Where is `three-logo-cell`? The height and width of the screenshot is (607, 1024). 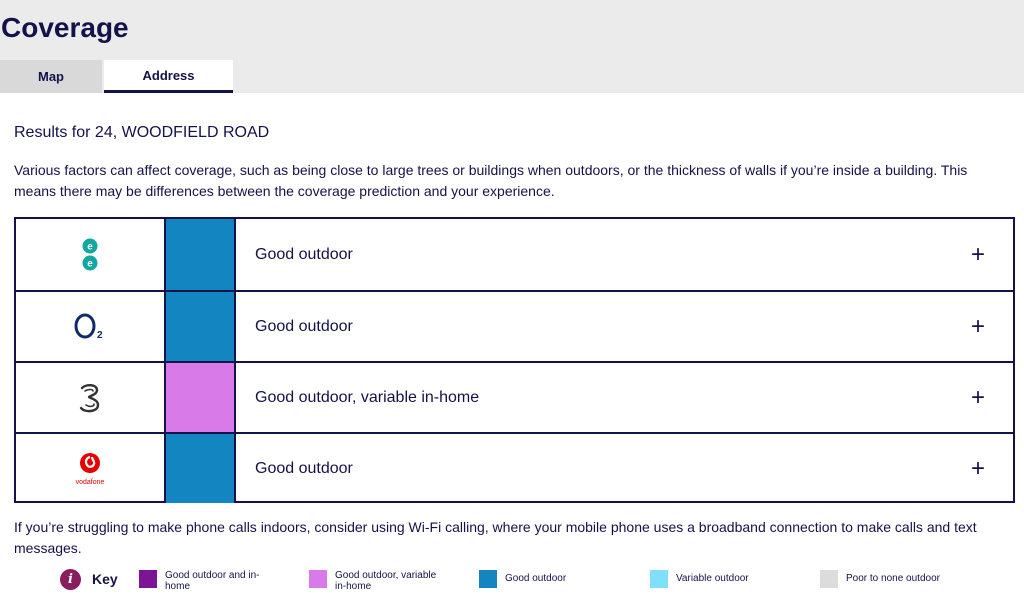 three-logo-cell is located at coordinates (91, 397).